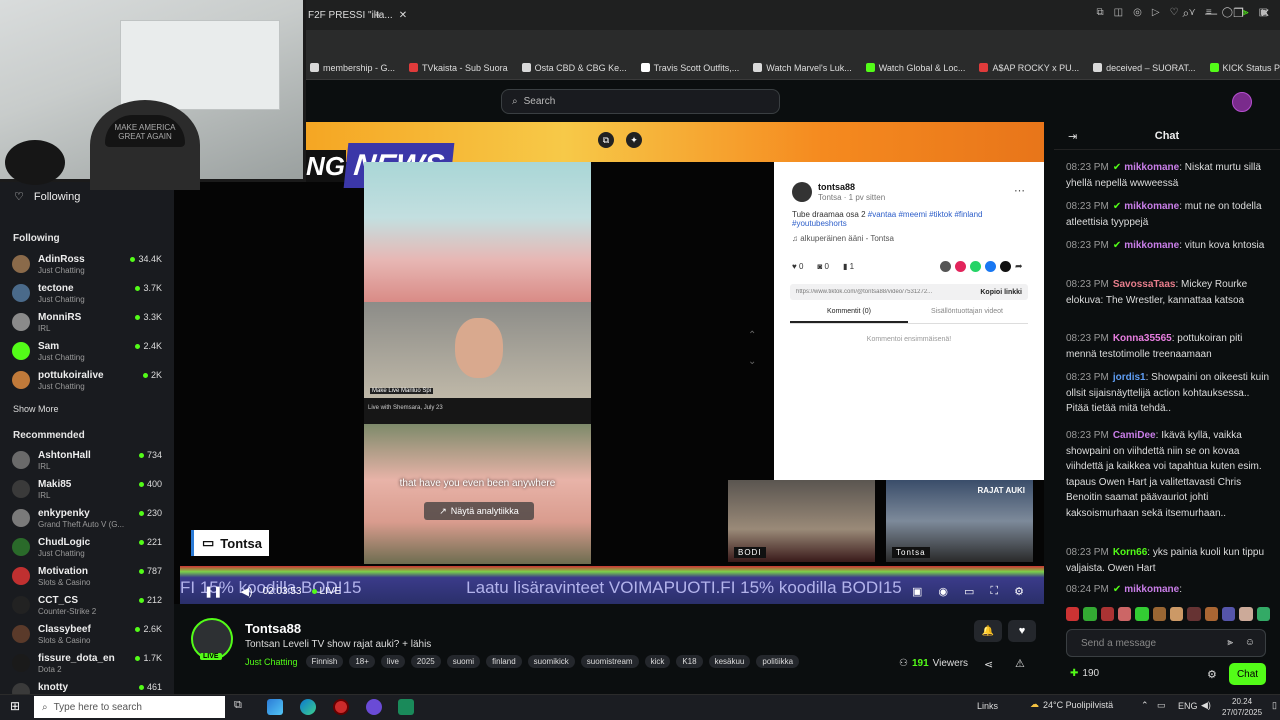  What do you see at coordinates (848, 266) in the screenshot?
I see `bookmark-icon: ▮ 1` at bounding box center [848, 266].